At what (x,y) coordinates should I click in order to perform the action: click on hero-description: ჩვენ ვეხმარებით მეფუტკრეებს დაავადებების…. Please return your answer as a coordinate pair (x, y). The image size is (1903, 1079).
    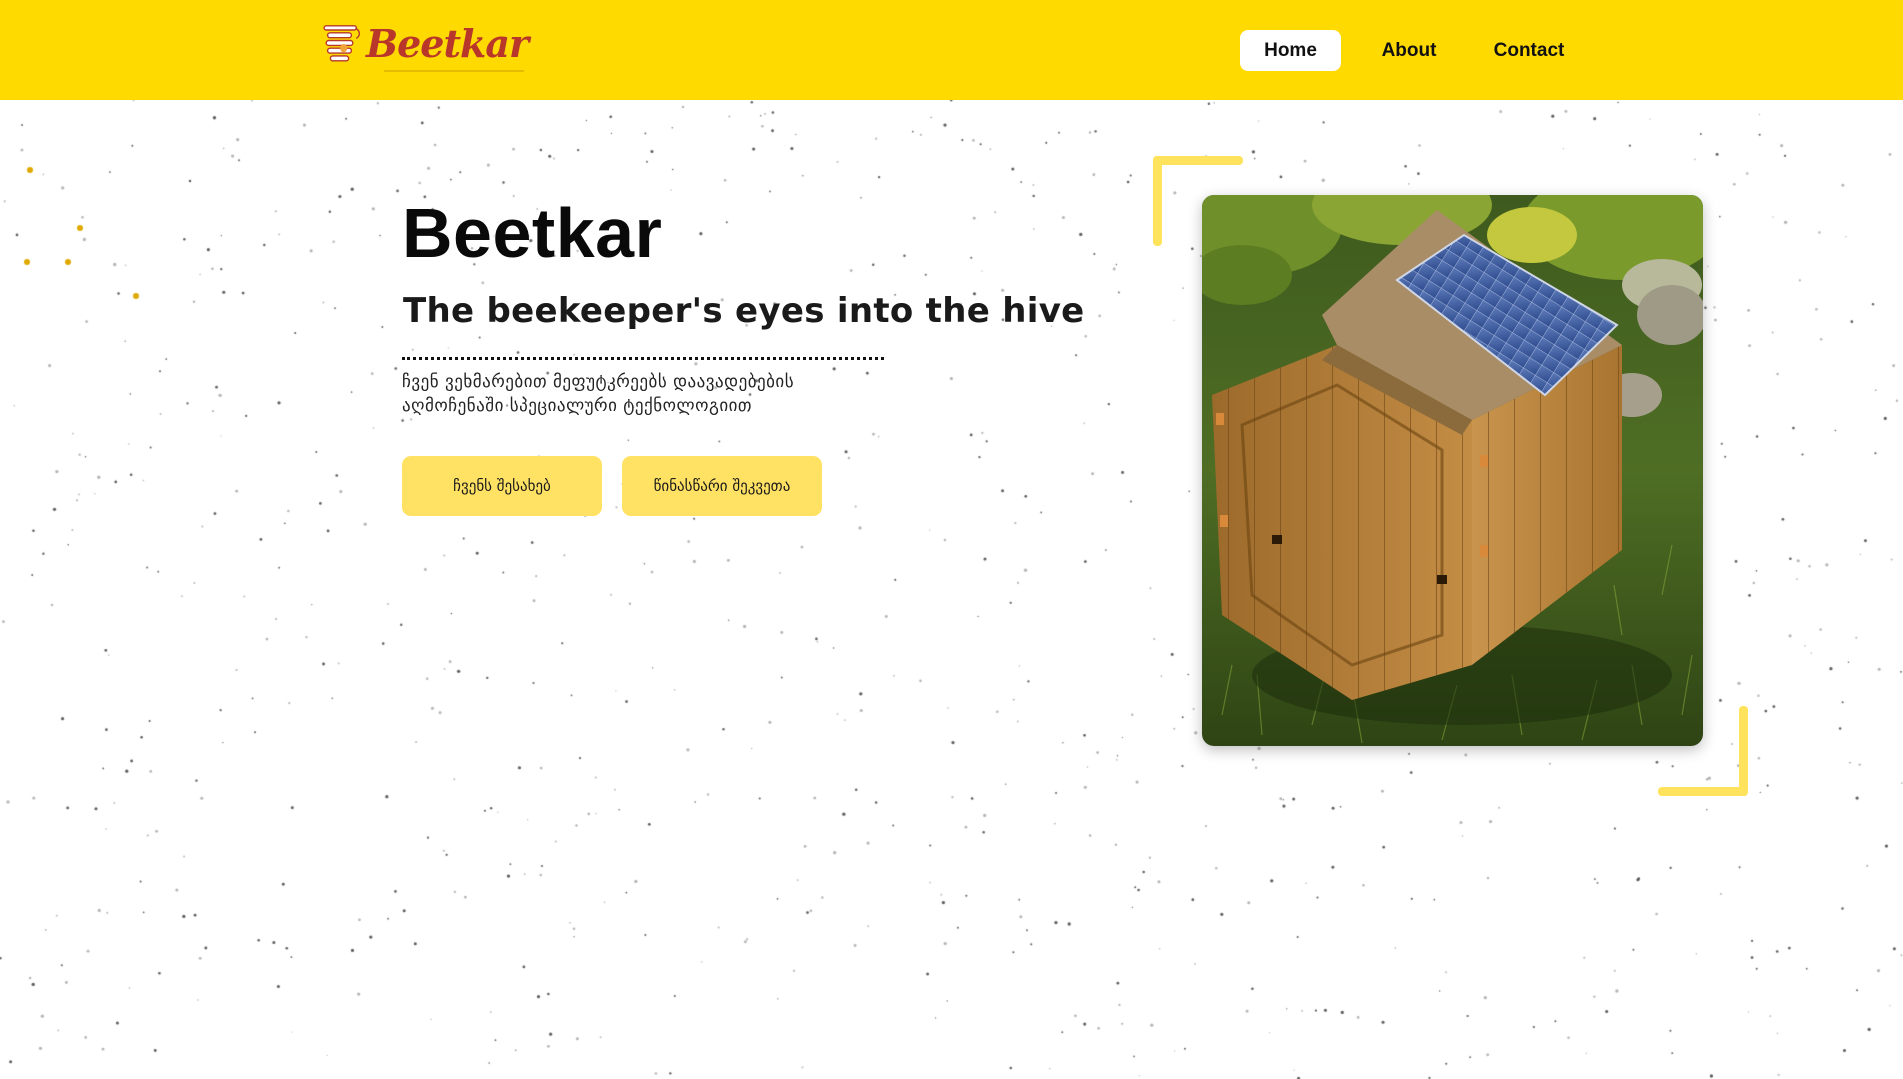
    Looking at the image, I should click on (598, 394).